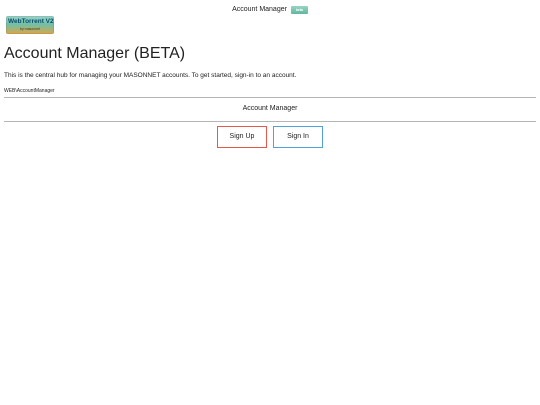 The image size is (540, 405). Describe the element at coordinates (298, 137) in the screenshot. I see `sign-in-button: Sign In` at that location.